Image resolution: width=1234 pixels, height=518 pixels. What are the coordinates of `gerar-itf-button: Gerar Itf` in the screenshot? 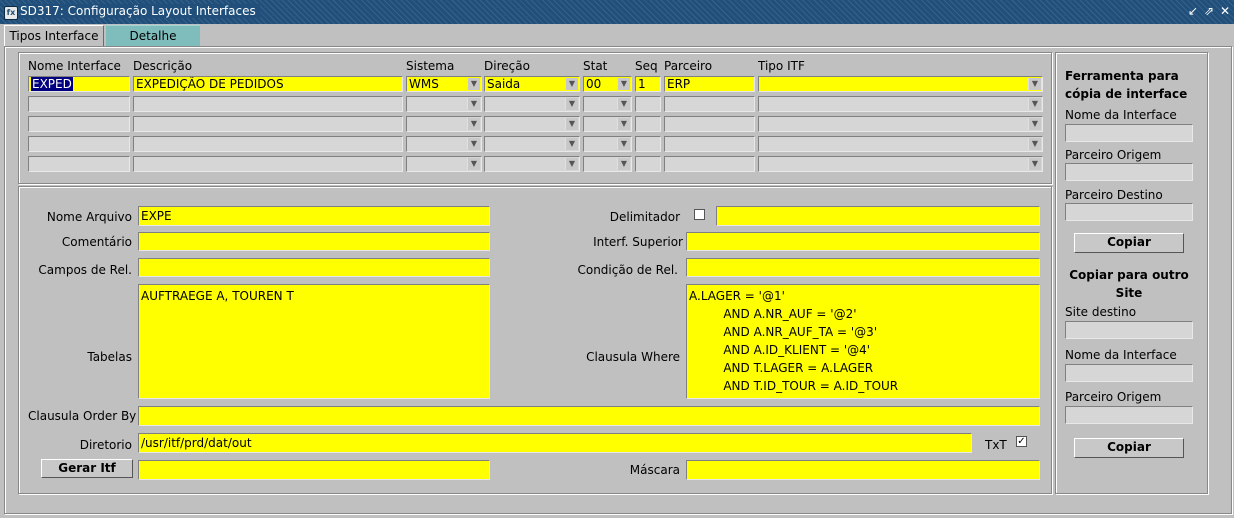 It's located at (87, 468).